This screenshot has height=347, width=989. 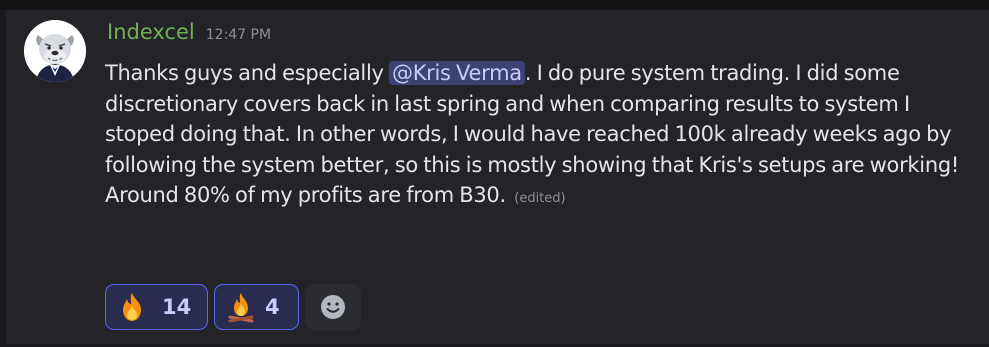 What do you see at coordinates (540, 199) in the screenshot?
I see `edited-label: (edited)` at bounding box center [540, 199].